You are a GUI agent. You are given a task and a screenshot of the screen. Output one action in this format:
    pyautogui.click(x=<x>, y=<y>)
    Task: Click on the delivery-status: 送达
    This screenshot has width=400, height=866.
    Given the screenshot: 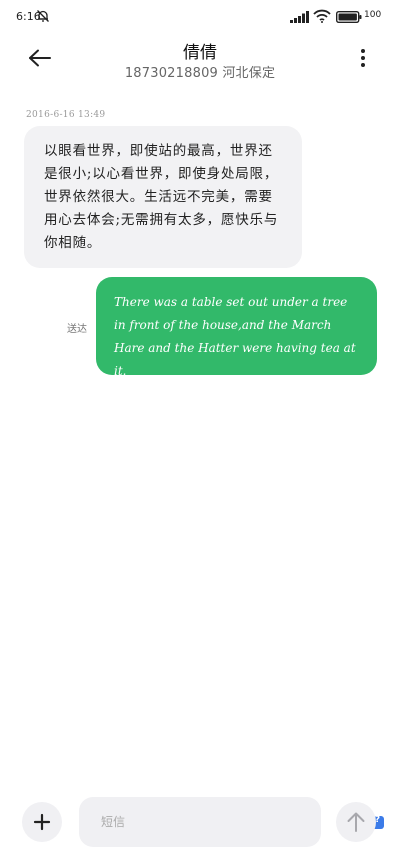 What is the action you would take?
    pyautogui.click(x=77, y=329)
    